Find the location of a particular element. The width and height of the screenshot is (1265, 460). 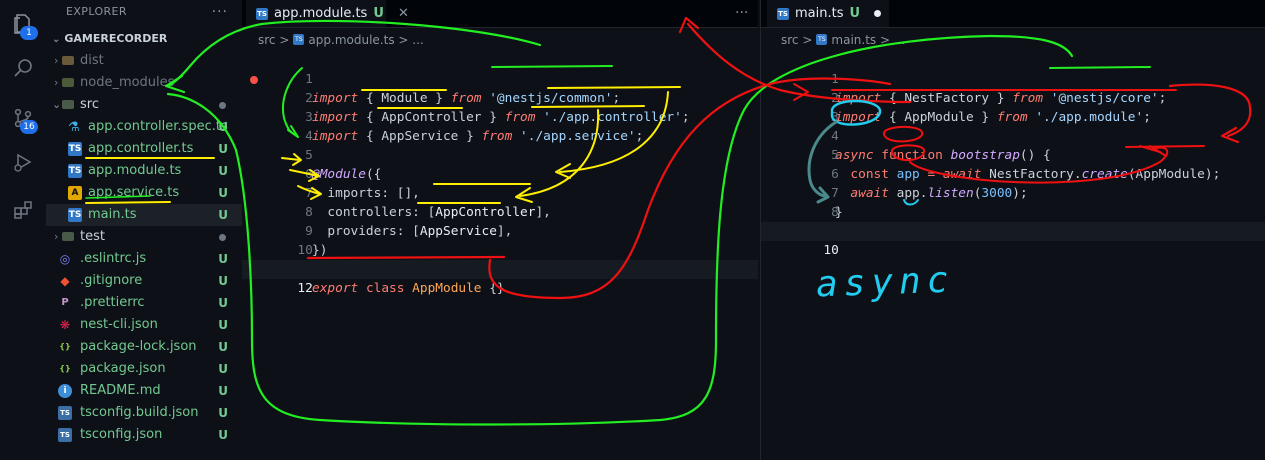

tree-item-dist: › dist is located at coordinates (144, 61).